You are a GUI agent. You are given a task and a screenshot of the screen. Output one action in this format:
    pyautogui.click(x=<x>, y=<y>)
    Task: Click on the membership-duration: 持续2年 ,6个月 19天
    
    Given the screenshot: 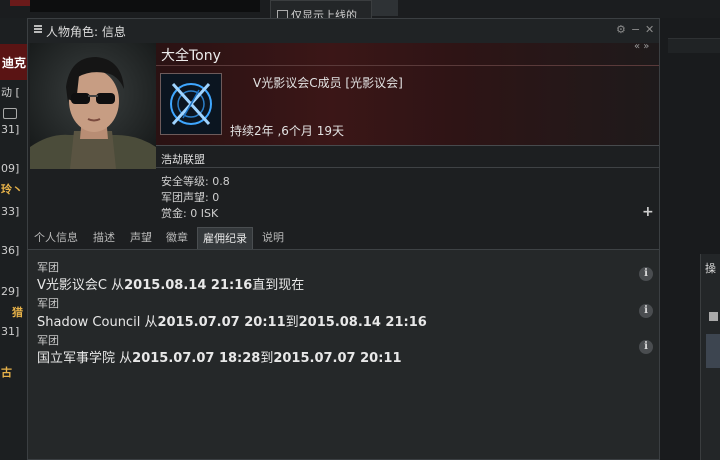 What is the action you would take?
    pyautogui.click(x=287, y=131)
    